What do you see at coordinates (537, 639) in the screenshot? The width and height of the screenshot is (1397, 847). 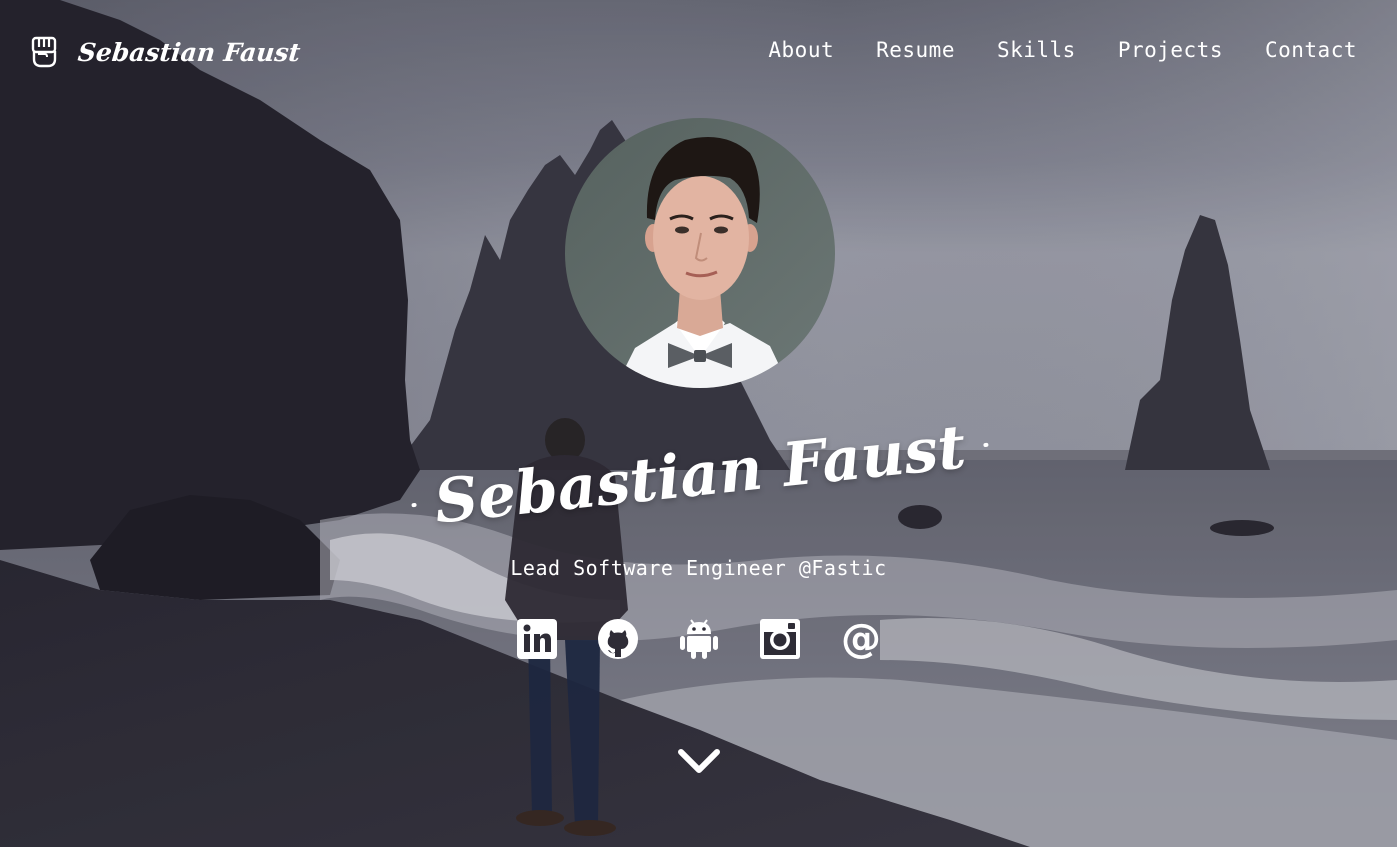 I see `linkedin-icon` at bounding box center [537, 639].